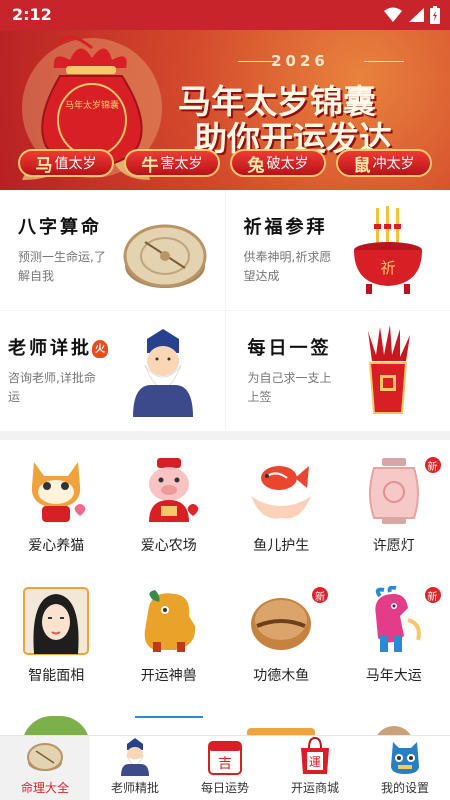 The height and width of the screenshot is (800, 450). Describe the element at coordinates (60, 227) in the screenshot. I see `feature-title: 八字算命` at that location.